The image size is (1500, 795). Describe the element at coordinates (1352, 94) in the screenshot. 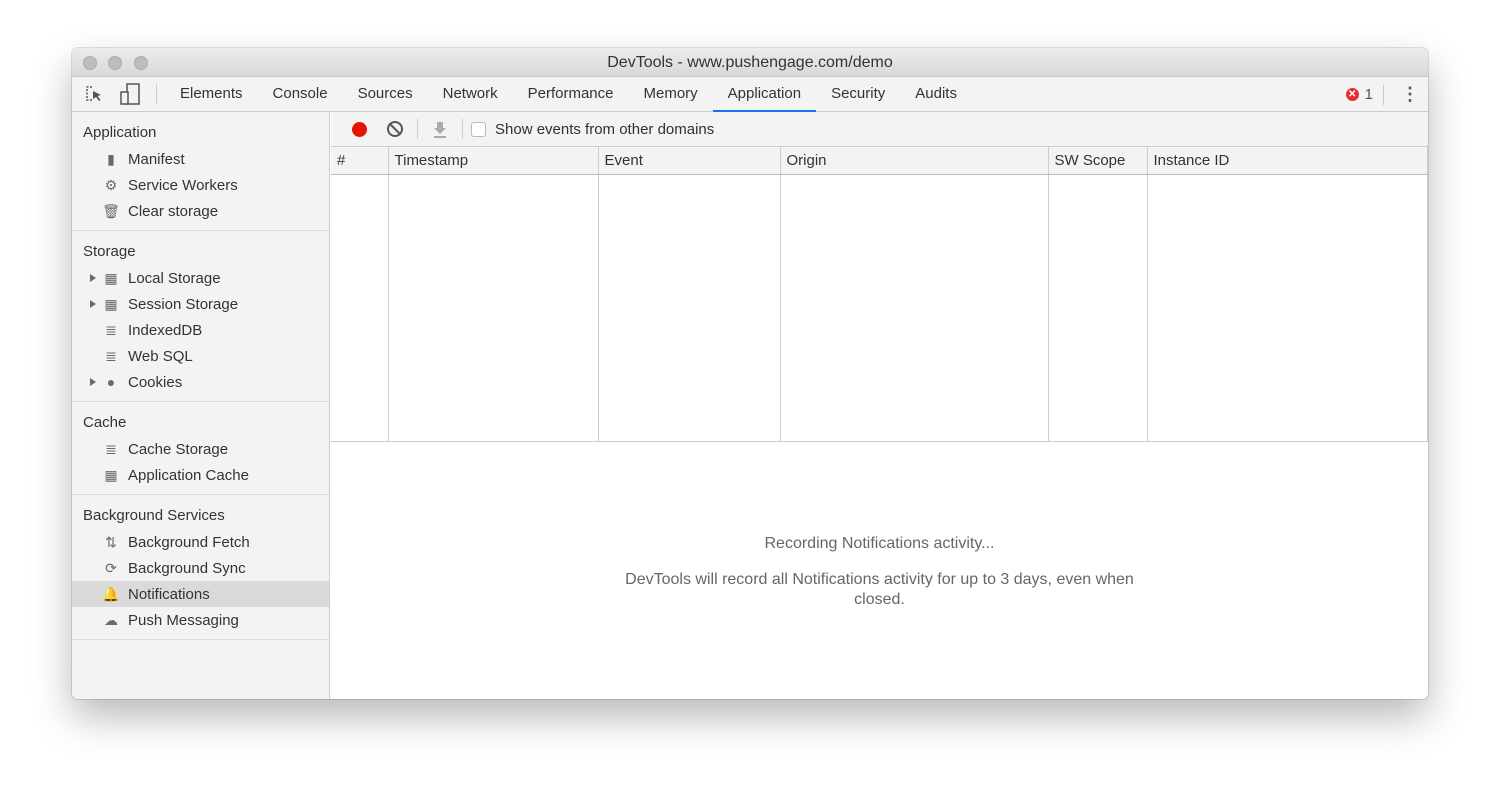

I see `error-icon: ✕` at that location.